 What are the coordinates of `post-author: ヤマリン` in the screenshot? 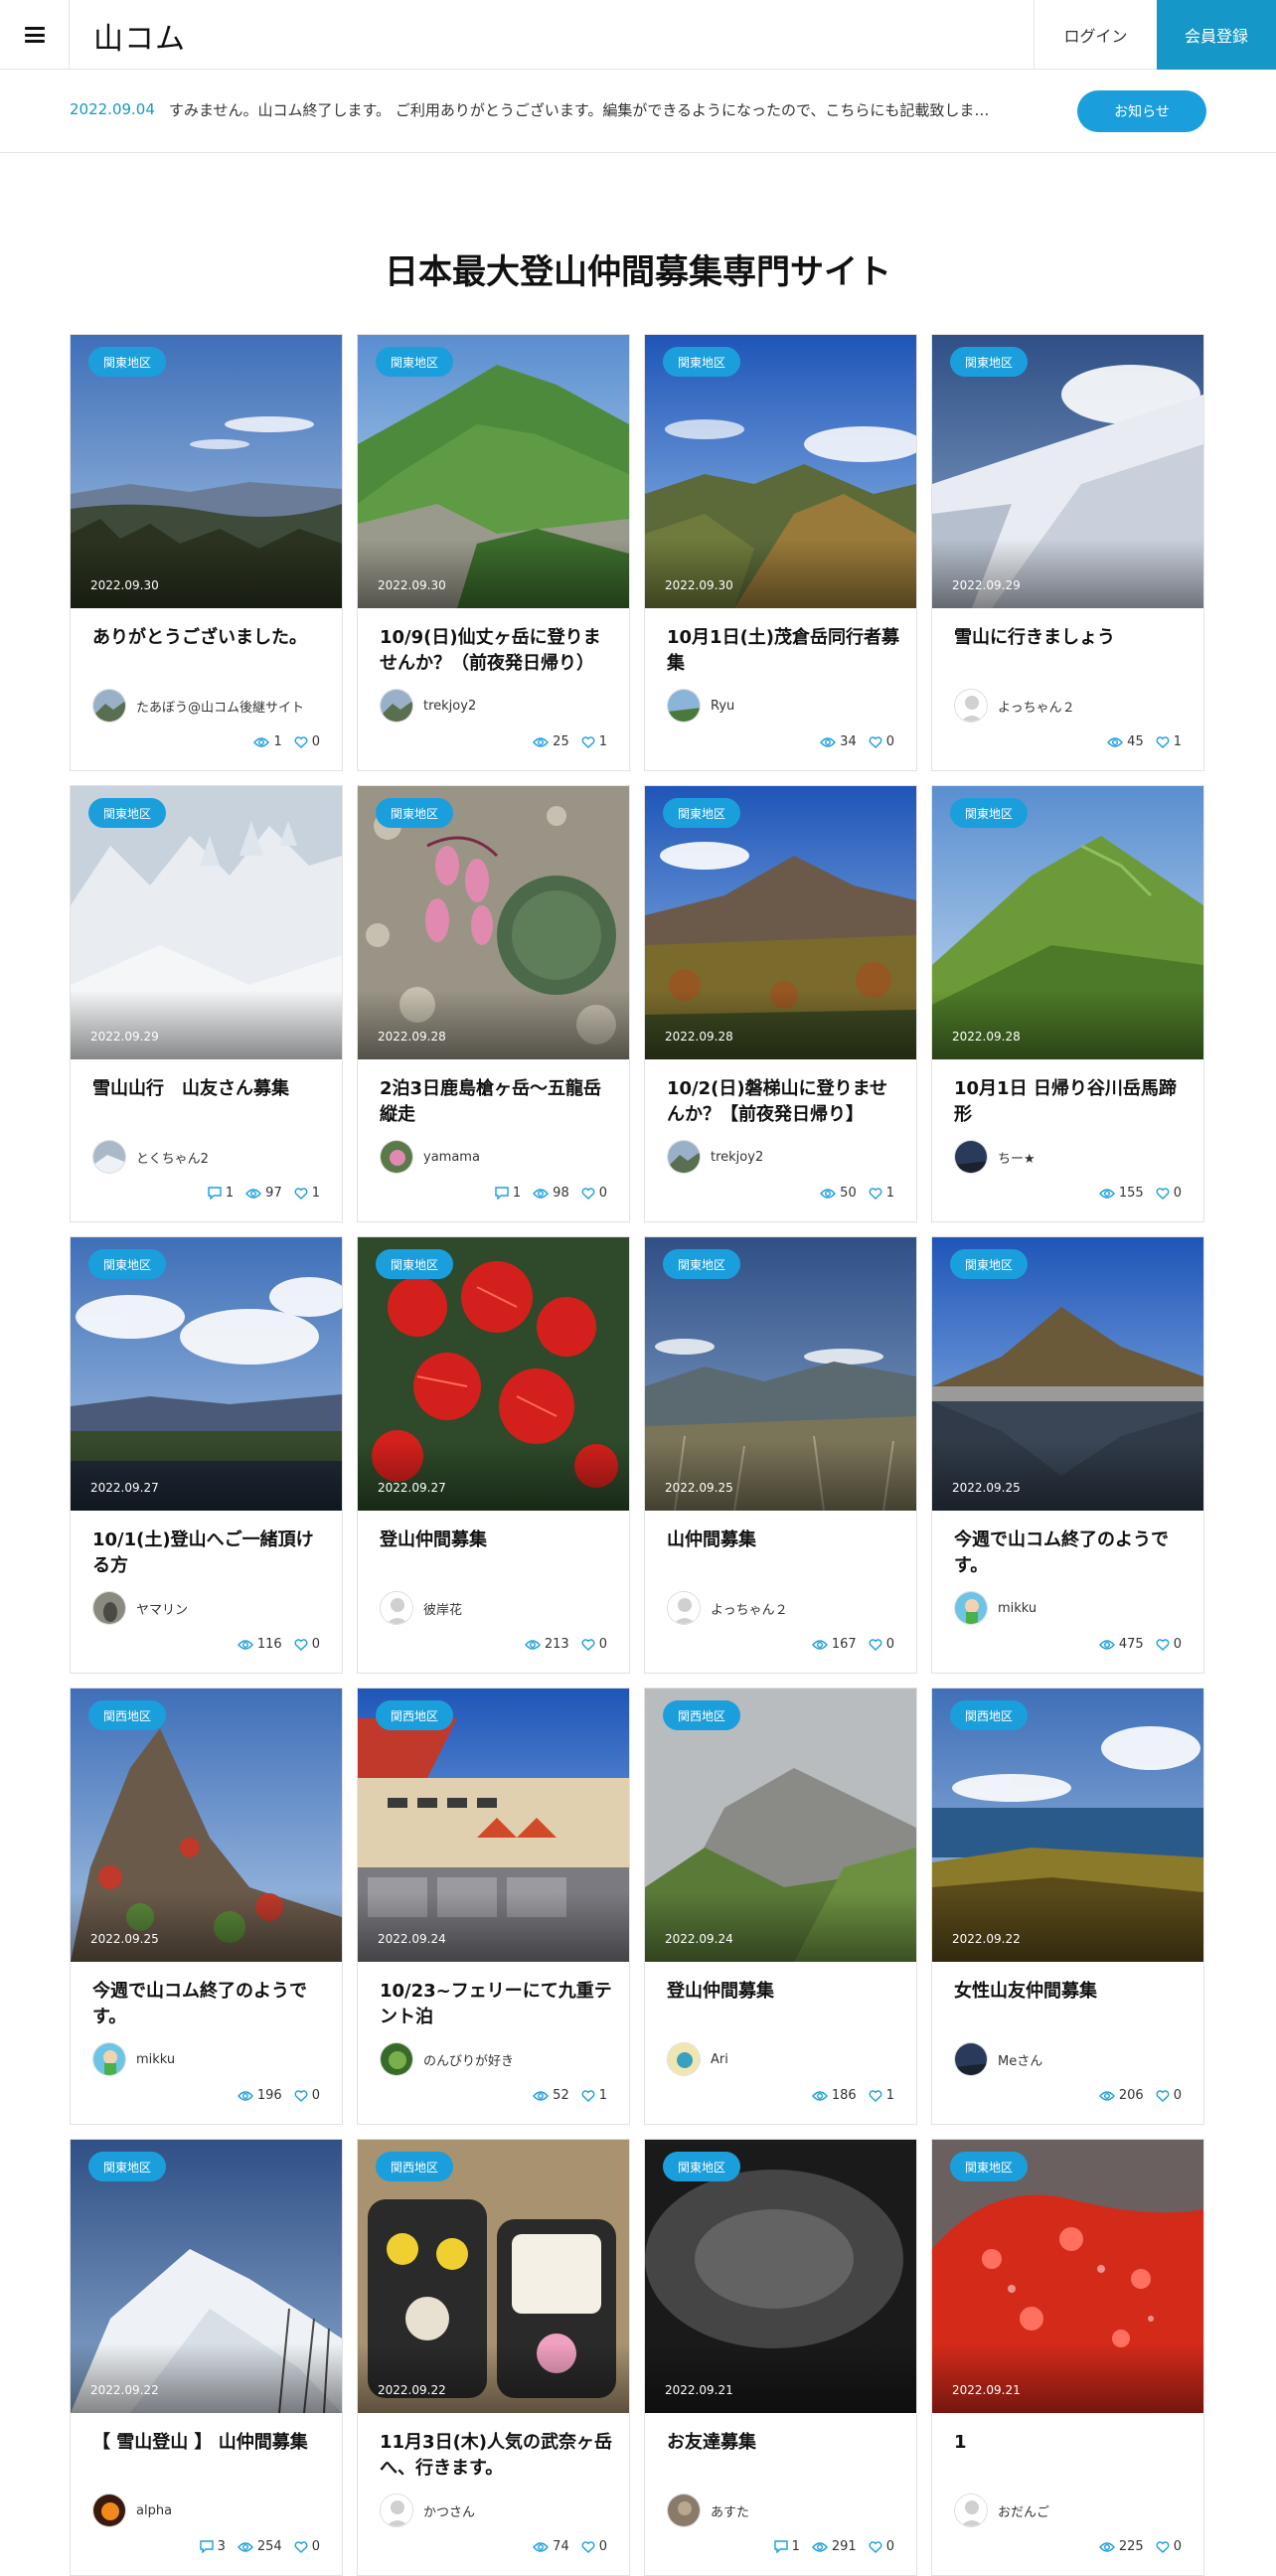 It's located at (140, 1608).